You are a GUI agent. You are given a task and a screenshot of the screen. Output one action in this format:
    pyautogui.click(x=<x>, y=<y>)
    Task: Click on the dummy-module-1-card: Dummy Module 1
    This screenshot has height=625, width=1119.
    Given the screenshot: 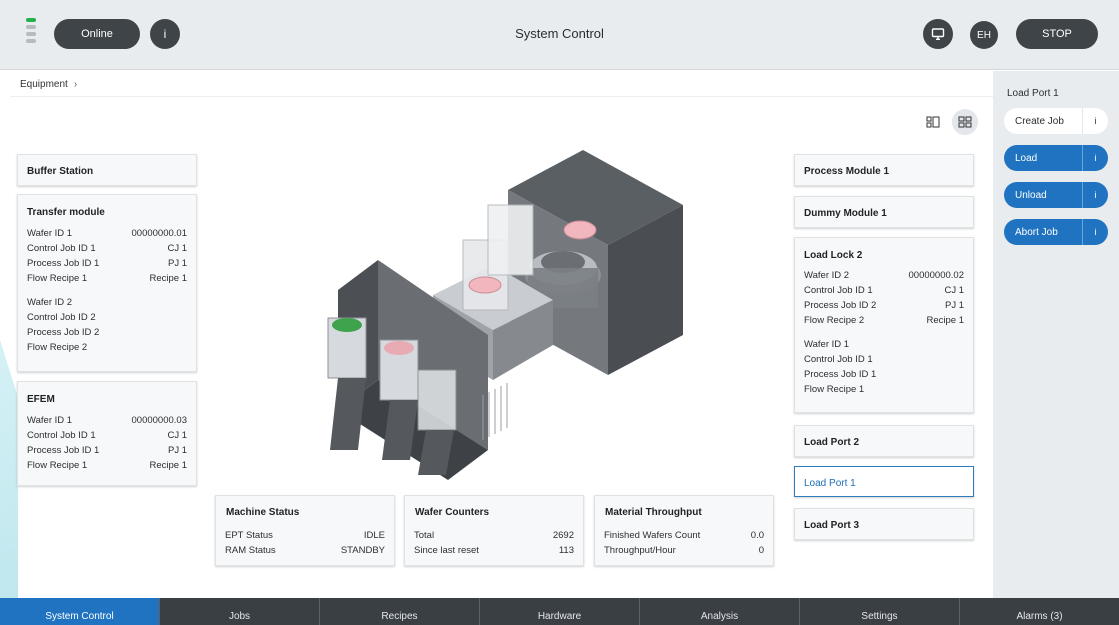 What is the action you would take?
    pyautogui.click(x=884, y=212)
    